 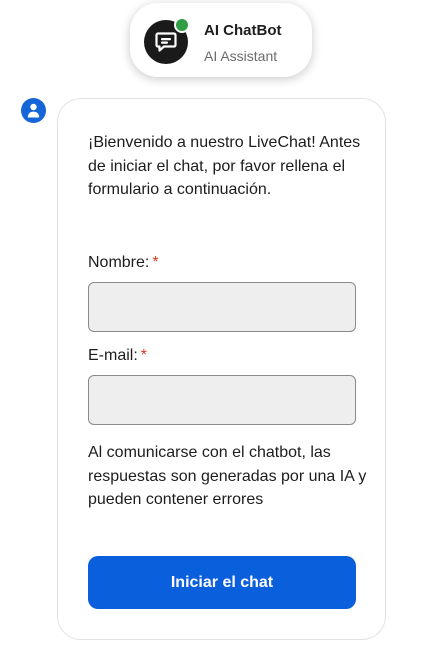 What do you see at coordinates (221, 40) in the screenshot?
I see `chatbot-header: AI ChatBot AI Assistant` at bounding box center [221, 40].